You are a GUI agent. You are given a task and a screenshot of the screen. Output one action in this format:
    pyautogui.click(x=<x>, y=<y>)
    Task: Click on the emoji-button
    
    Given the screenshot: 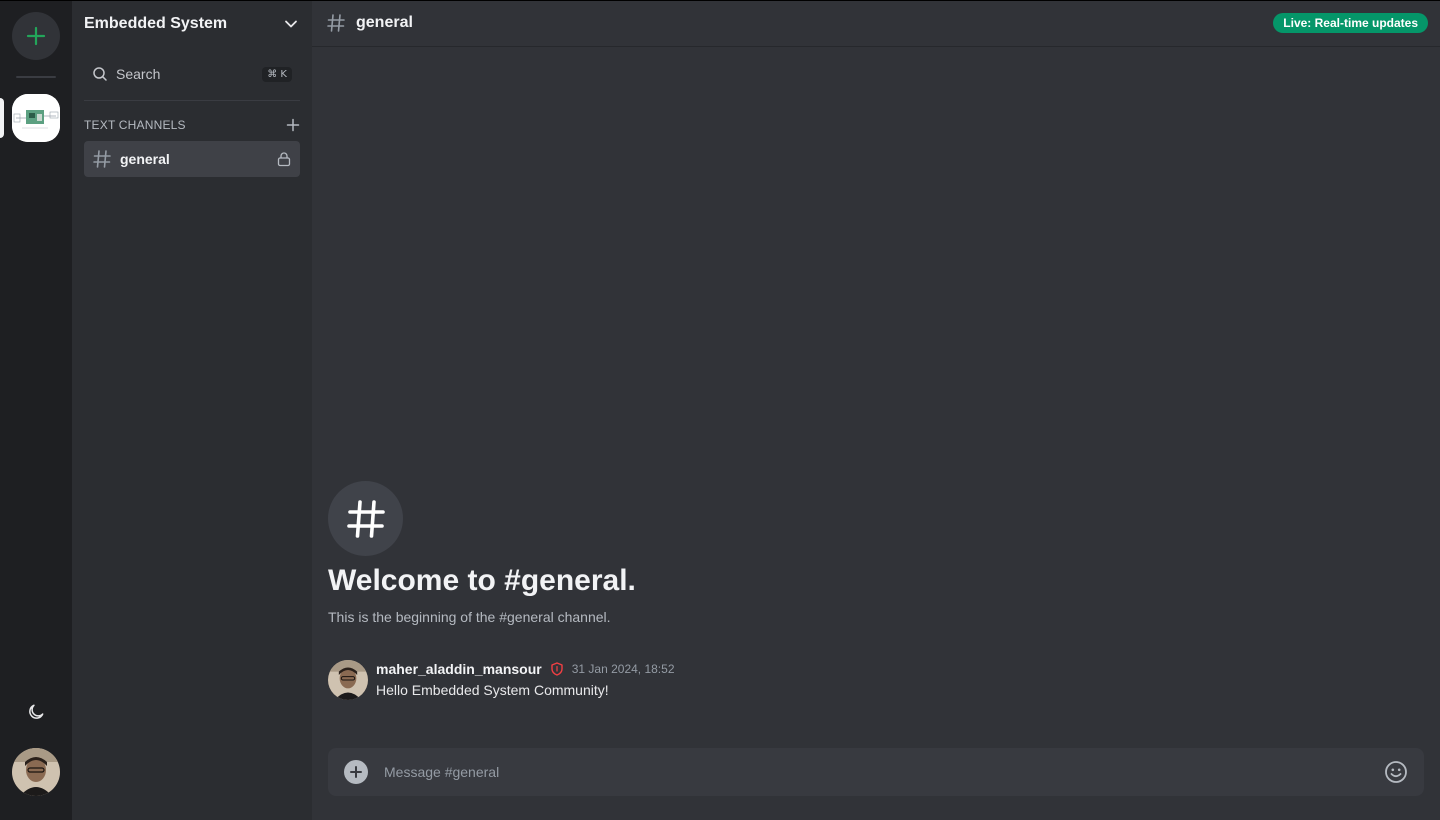 What is the action you would take?
    pyautogui.click(x=1396, y=772)
    